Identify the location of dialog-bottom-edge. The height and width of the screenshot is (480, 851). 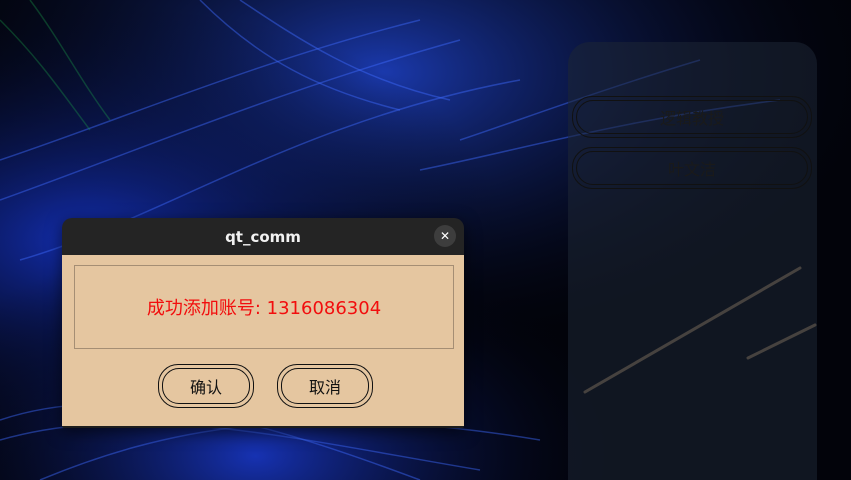
(263, 427).